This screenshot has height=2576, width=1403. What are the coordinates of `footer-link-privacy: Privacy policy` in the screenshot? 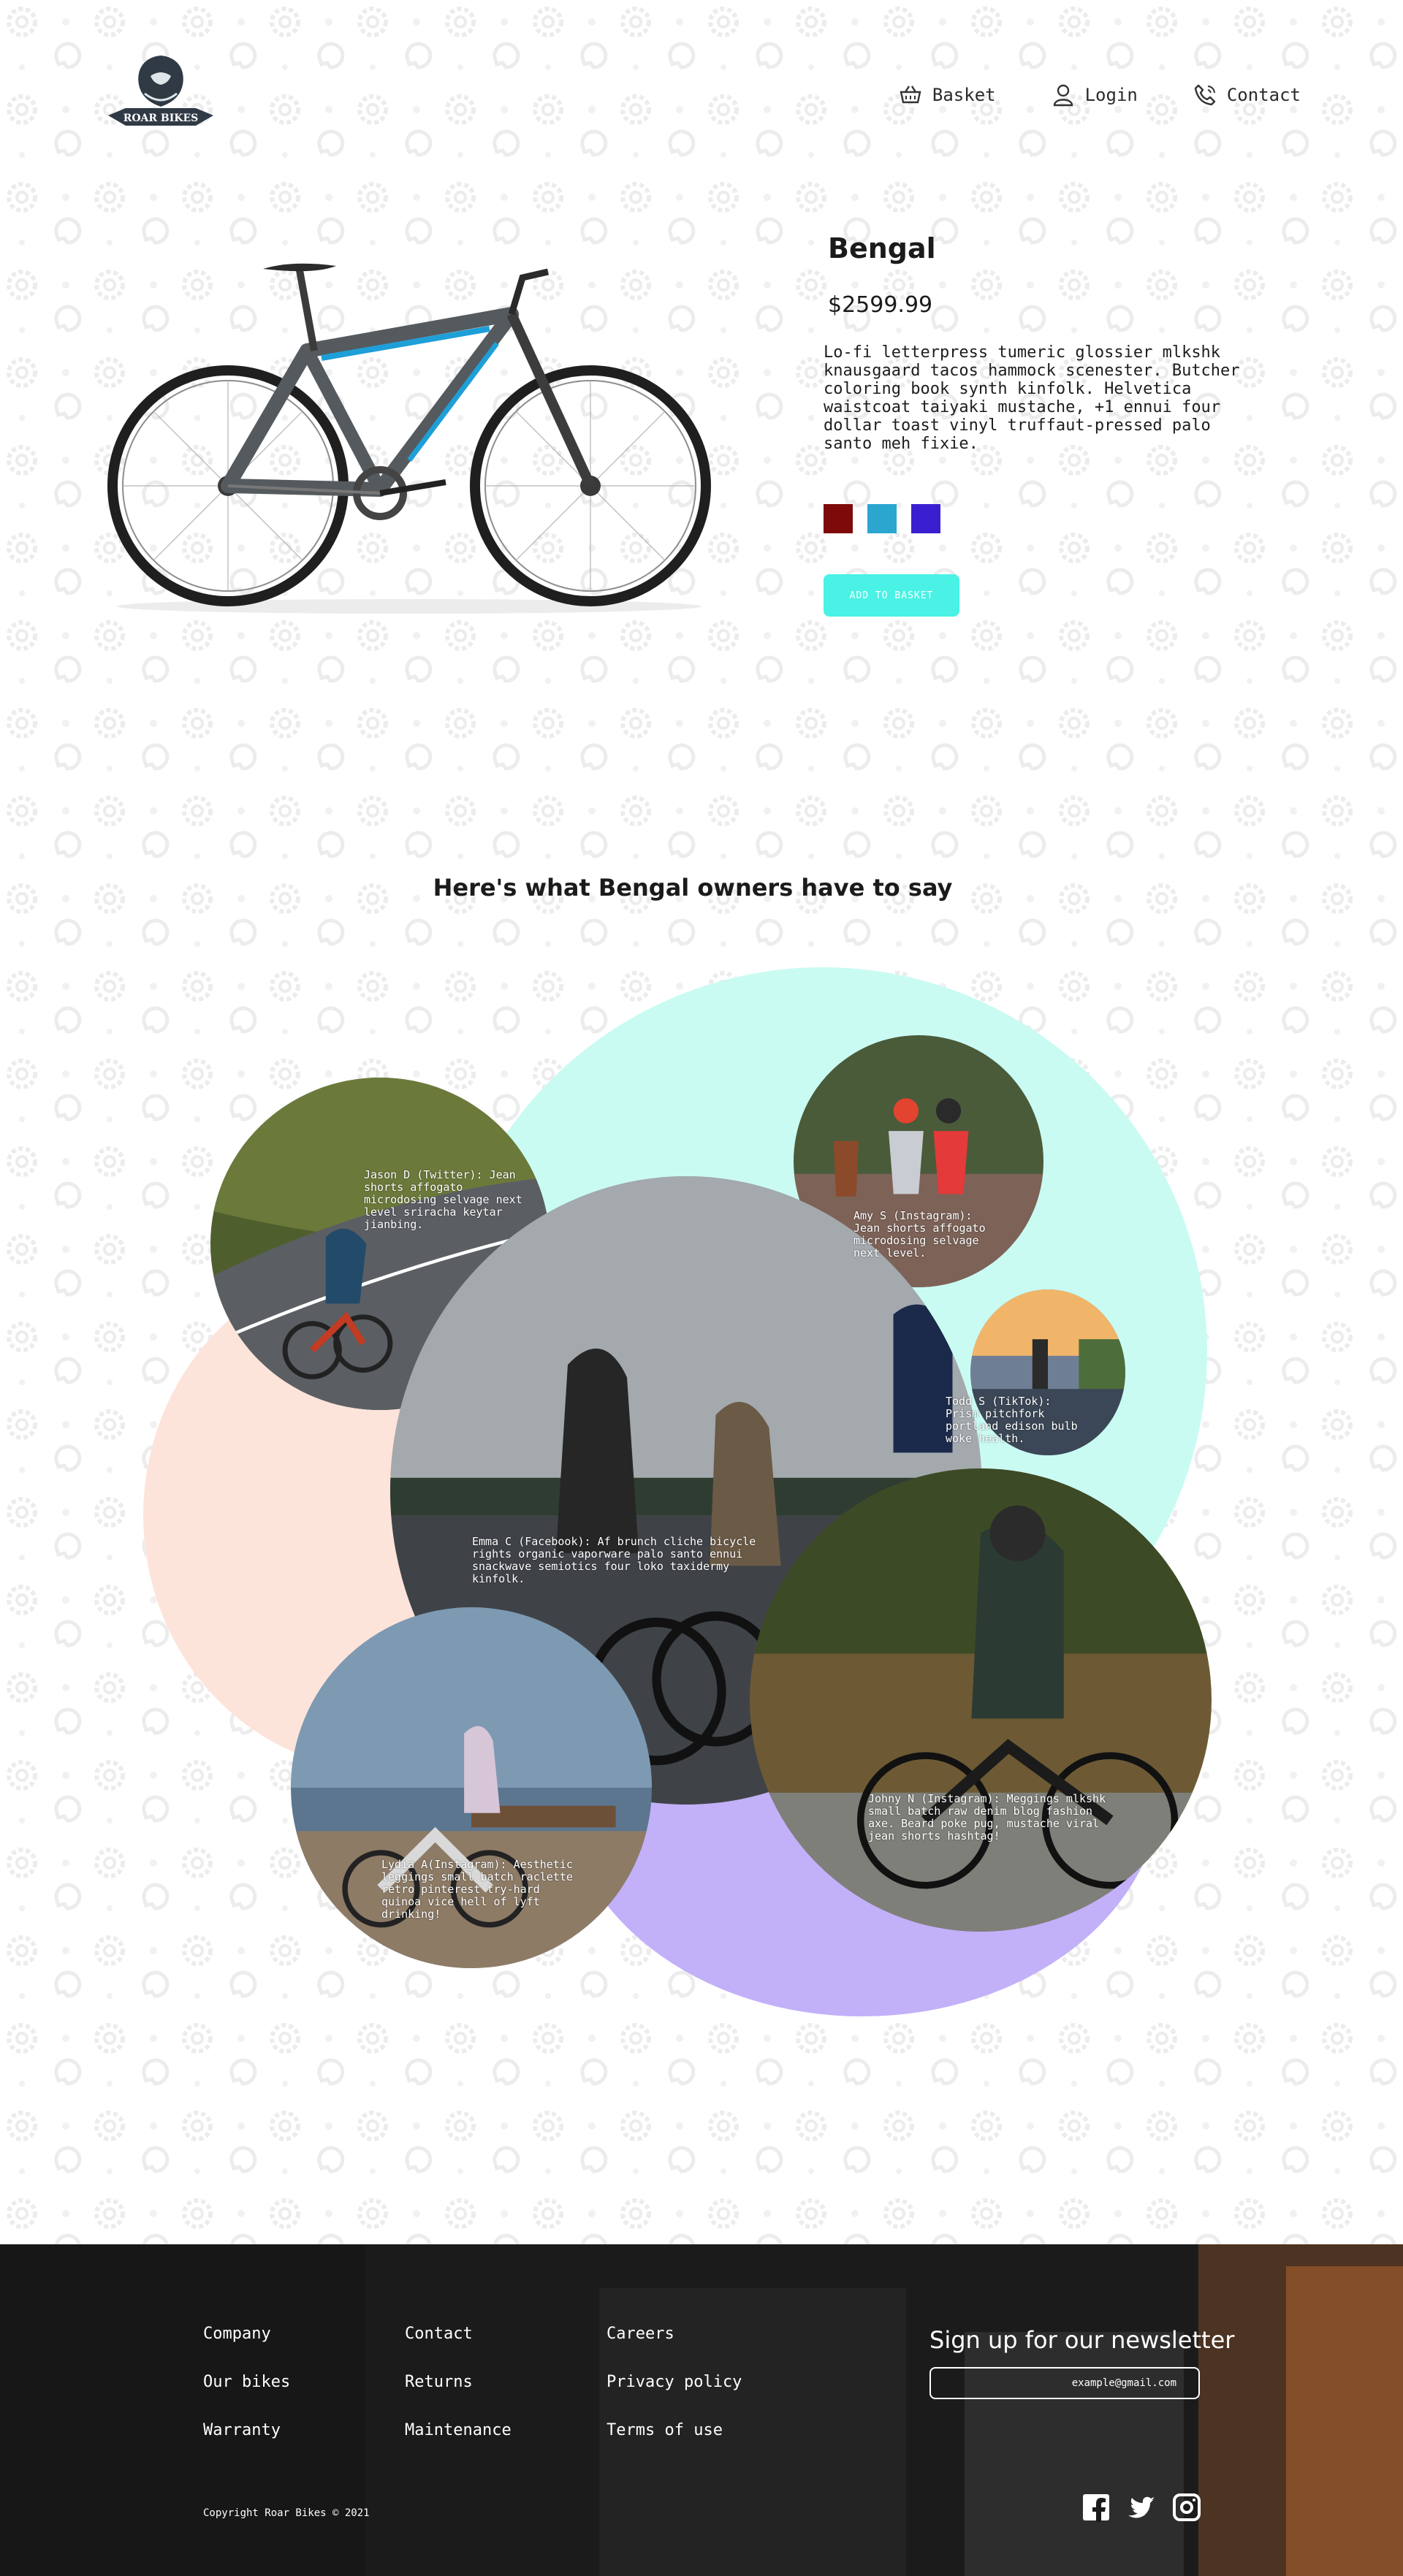 It's located at (674, 2382).